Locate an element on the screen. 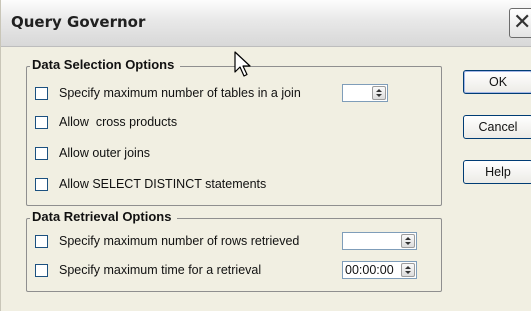 The width and height of the screenshot is (531, 311). cross-products-checkbox is located at coordinates (41, 122).